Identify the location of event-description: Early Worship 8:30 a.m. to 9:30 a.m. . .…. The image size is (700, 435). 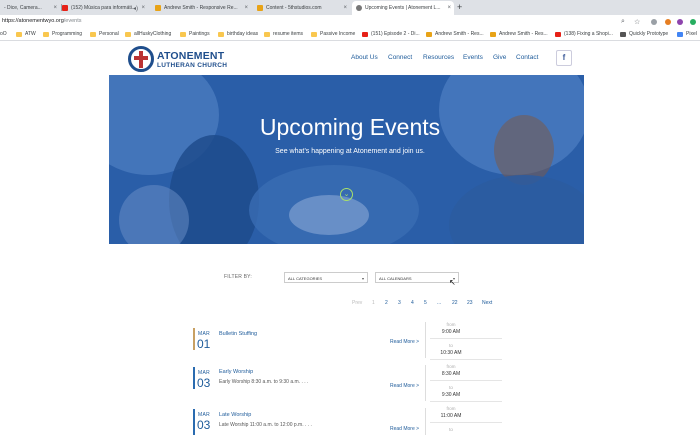
(264, 382).